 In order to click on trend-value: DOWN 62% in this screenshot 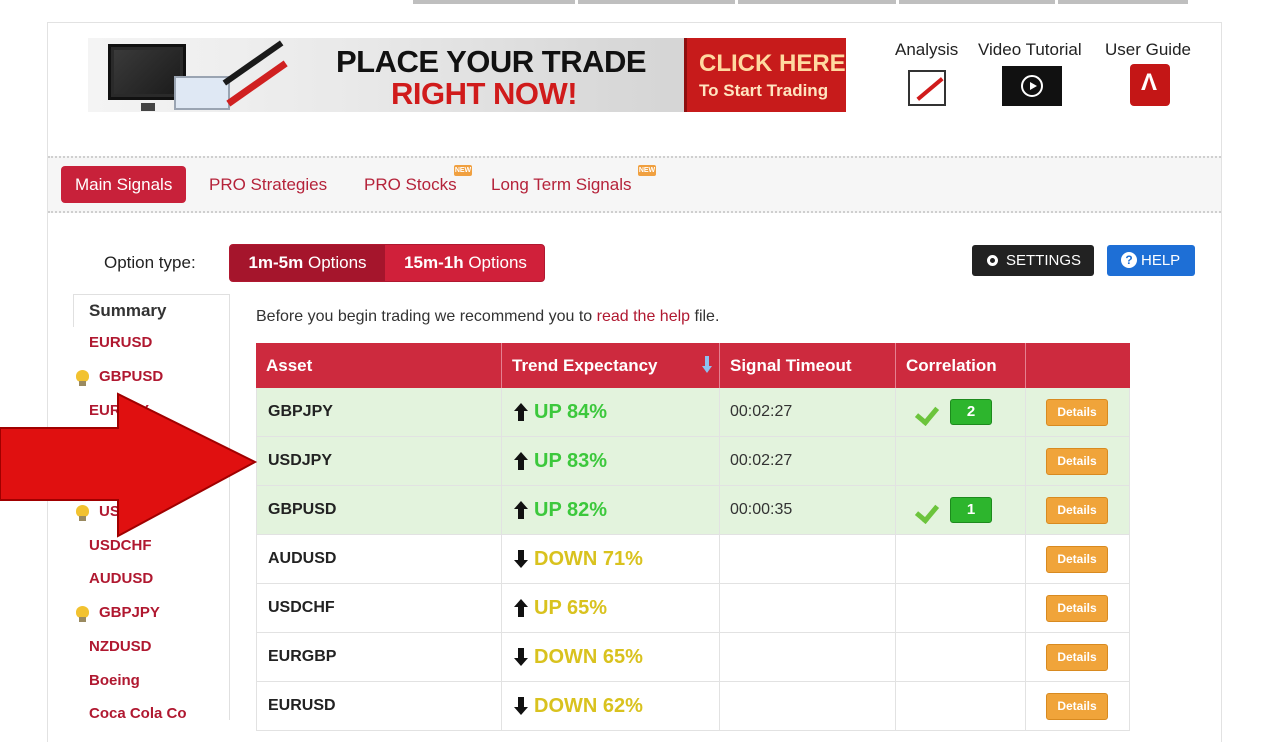, I will do `click(588, 706)`.